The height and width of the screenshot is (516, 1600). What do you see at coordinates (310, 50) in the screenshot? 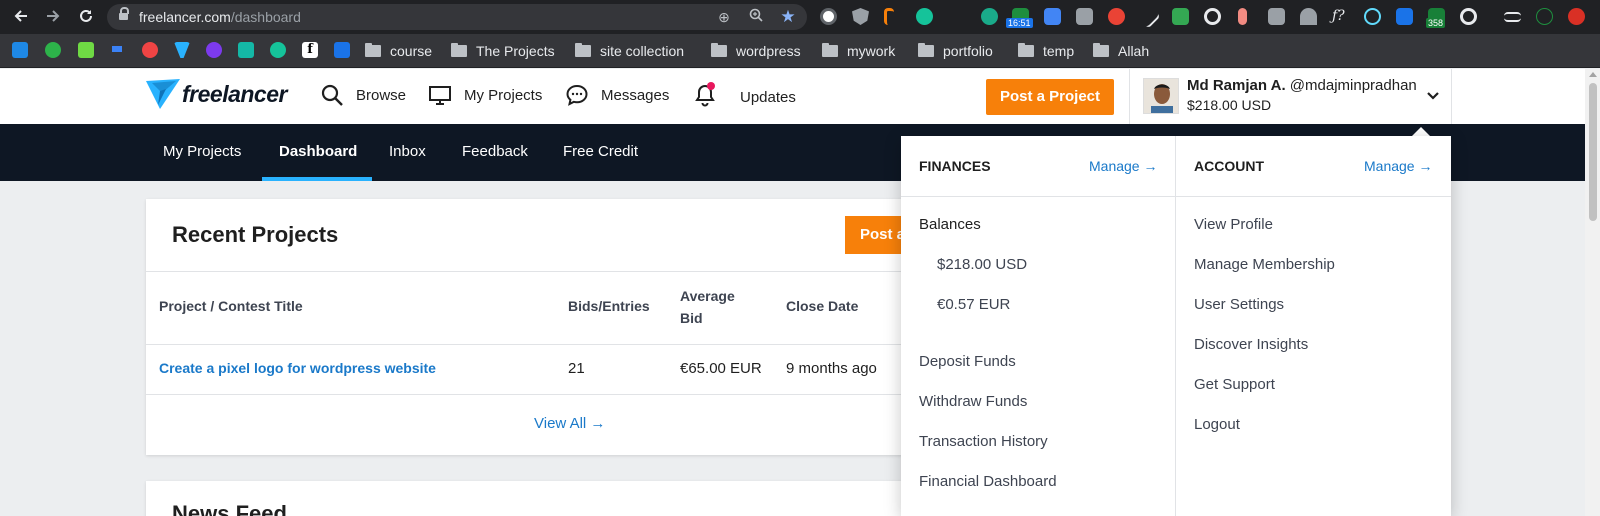
I see `facebook-bookmark-icon: f` at bounding box center [310, 50].